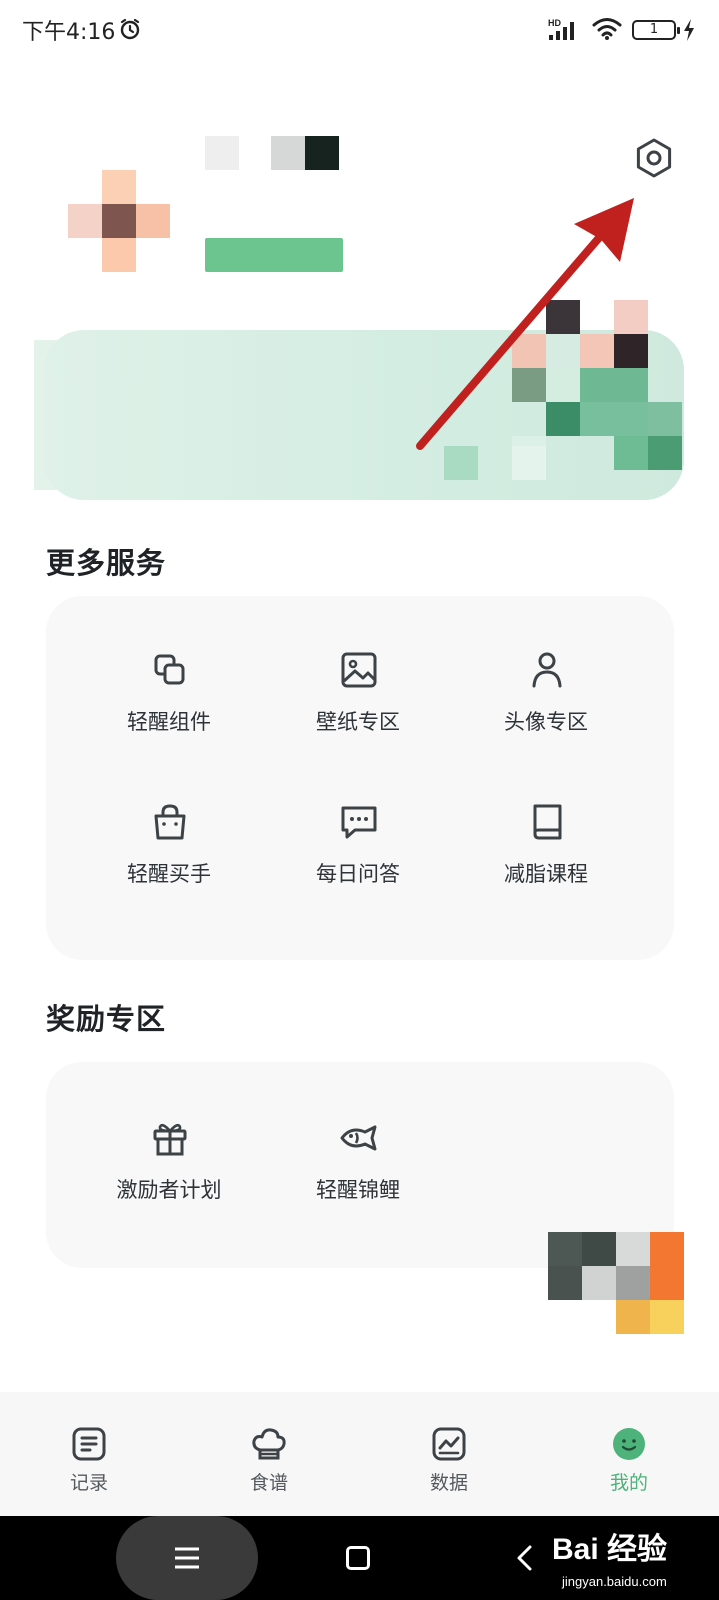  What do you see at coordinates (358, 874) in the screenshot?
I see `service-label: 每日问答` at bounding box center [358, 874].